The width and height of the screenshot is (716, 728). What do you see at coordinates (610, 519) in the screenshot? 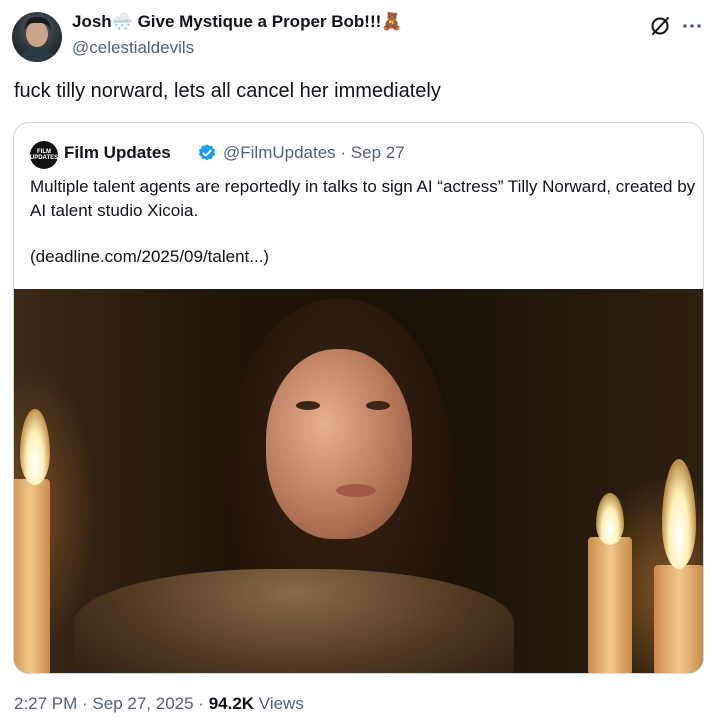
I see `flame-right-small-icon` at bounding box center [610, 519].